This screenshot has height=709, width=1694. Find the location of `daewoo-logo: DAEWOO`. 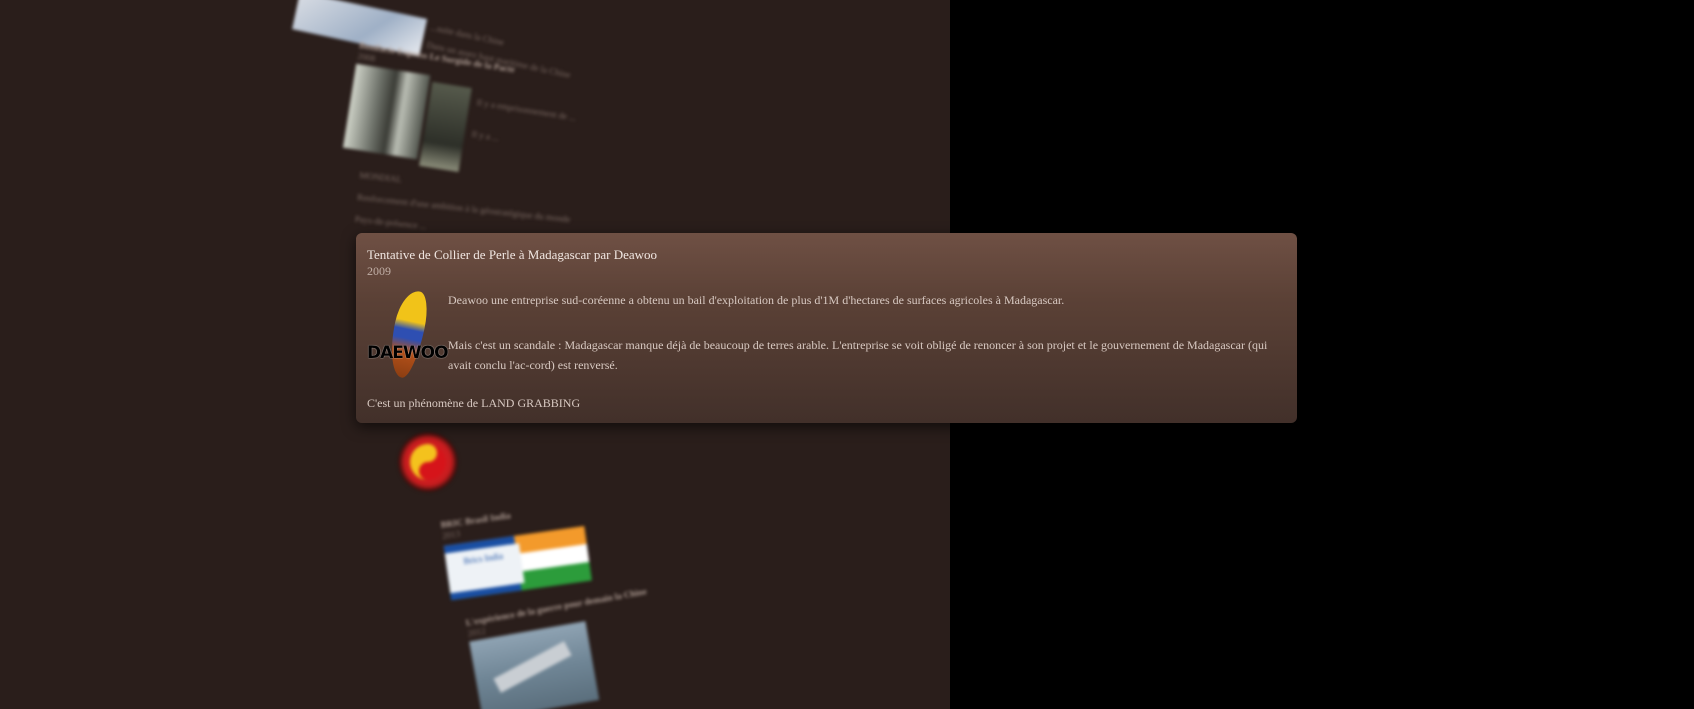

daewoo-logo: DAEWOO is located at coordinates (408, 334).